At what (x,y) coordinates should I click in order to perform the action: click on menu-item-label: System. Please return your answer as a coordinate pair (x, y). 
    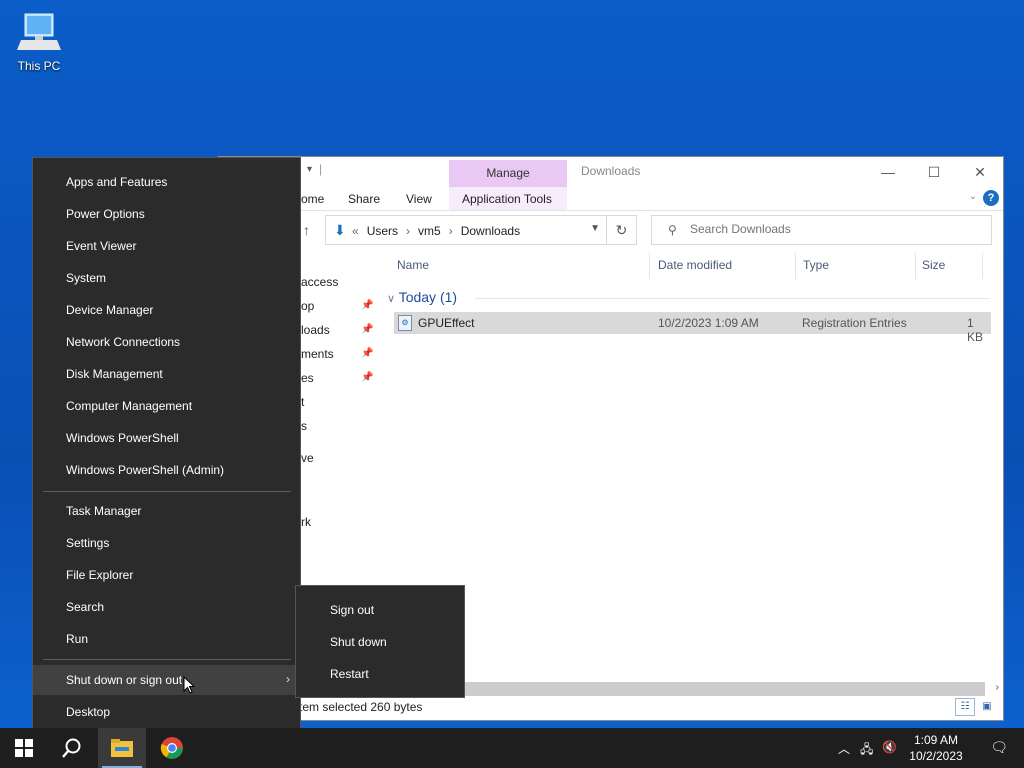
    Looking at the image, I should click on (86, 278).